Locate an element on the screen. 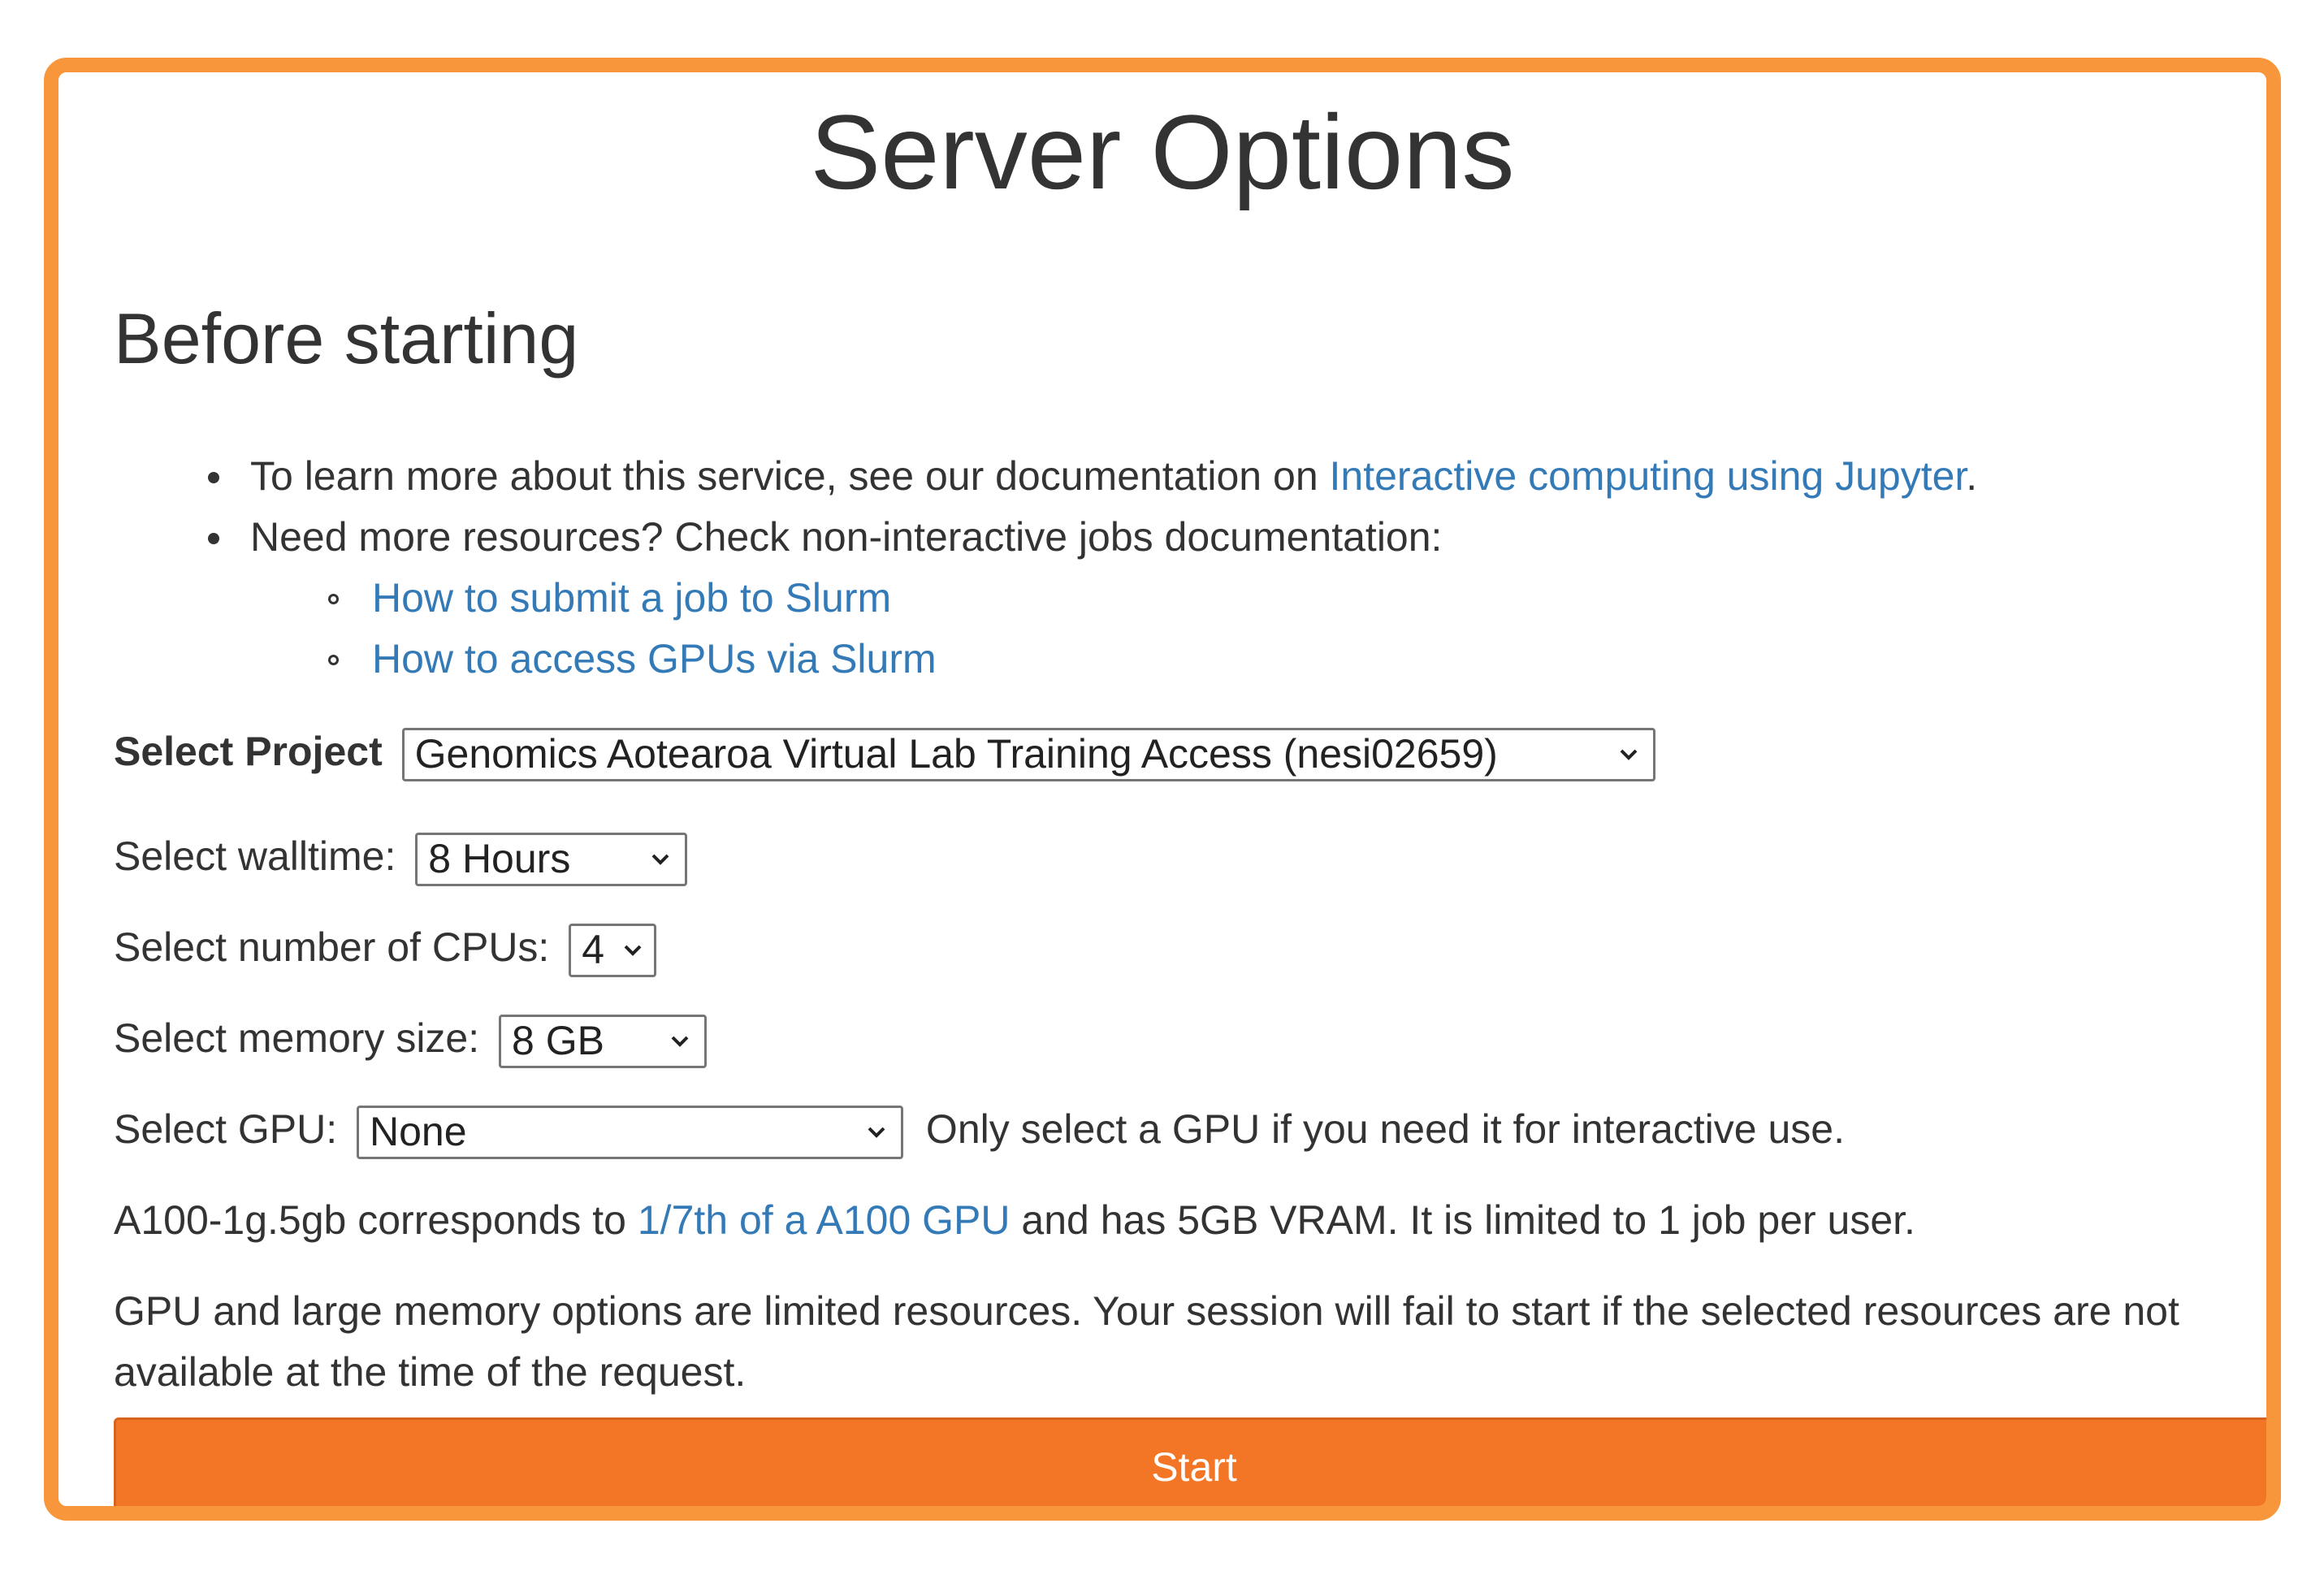 This screenshot has width=2324, height=1584. limits-line-2: available at the time of the request. is located at coordinates (430, 1372).